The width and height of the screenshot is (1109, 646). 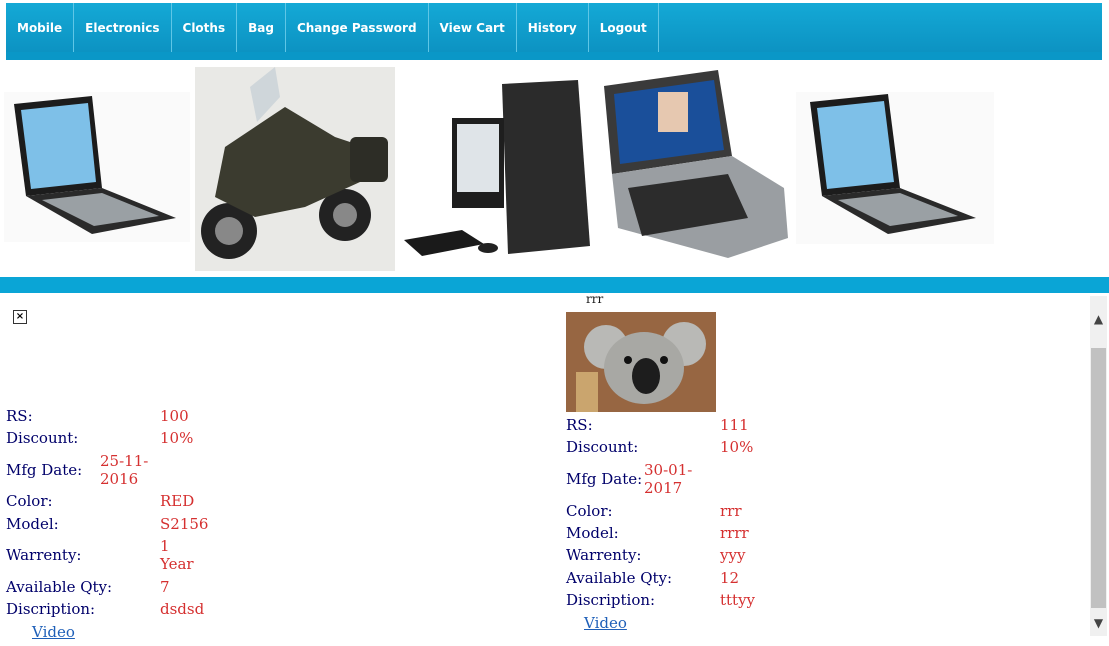 What do you see at coordinates (1098, 478) in the screenshot?
I see `scrollbar-thumb` at bounding box center [1098, 478].